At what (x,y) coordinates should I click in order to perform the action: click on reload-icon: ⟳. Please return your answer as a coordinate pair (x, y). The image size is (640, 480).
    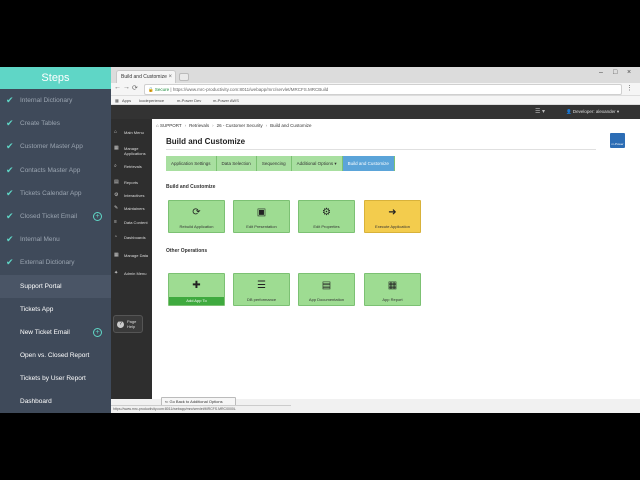
    Looking at the image, I should click on (135, 88).